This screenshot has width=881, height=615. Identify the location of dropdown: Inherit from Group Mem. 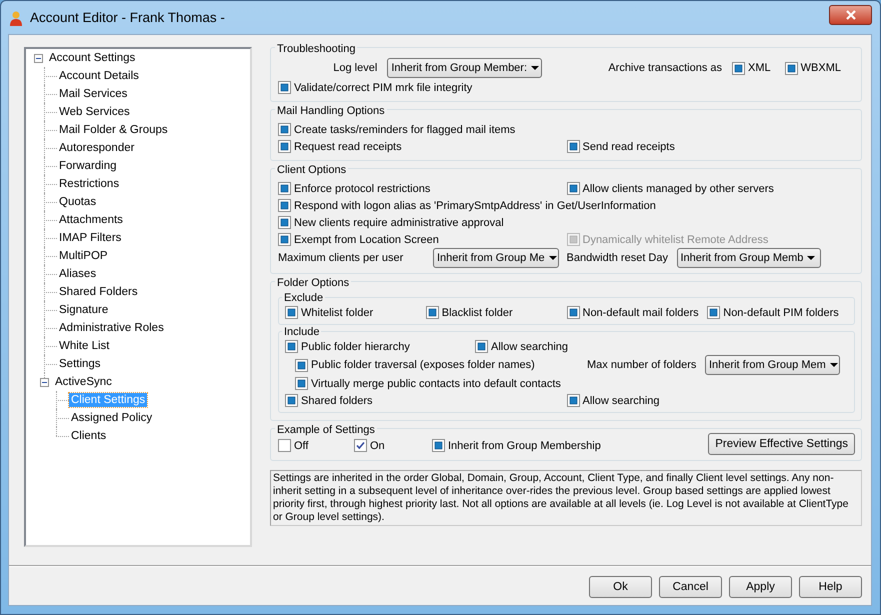
(772, 365).